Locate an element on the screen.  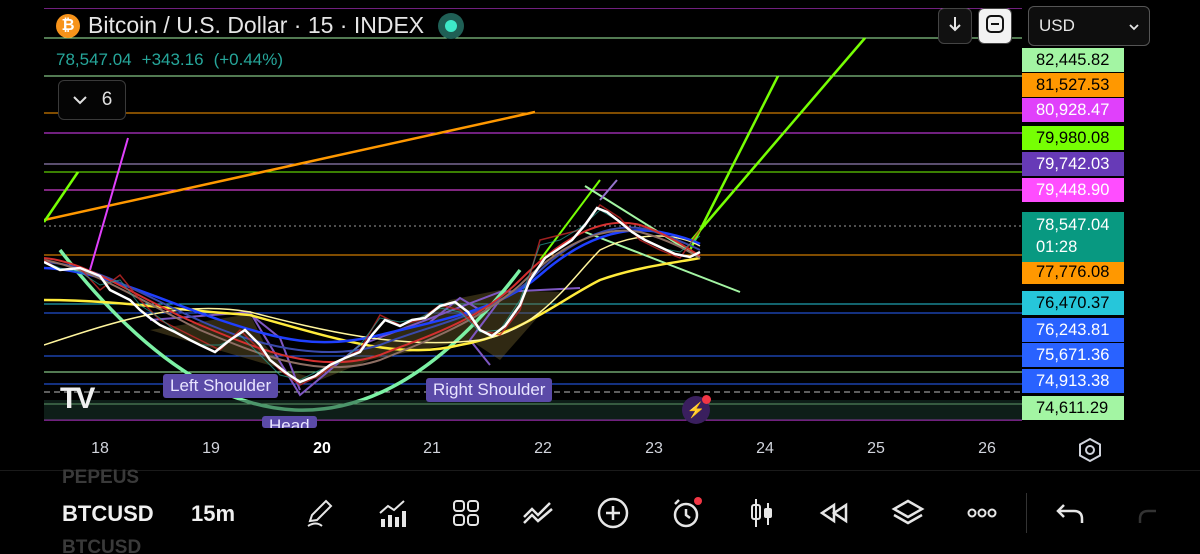
alarm-clock-icon is located at coordinates (687, 512).